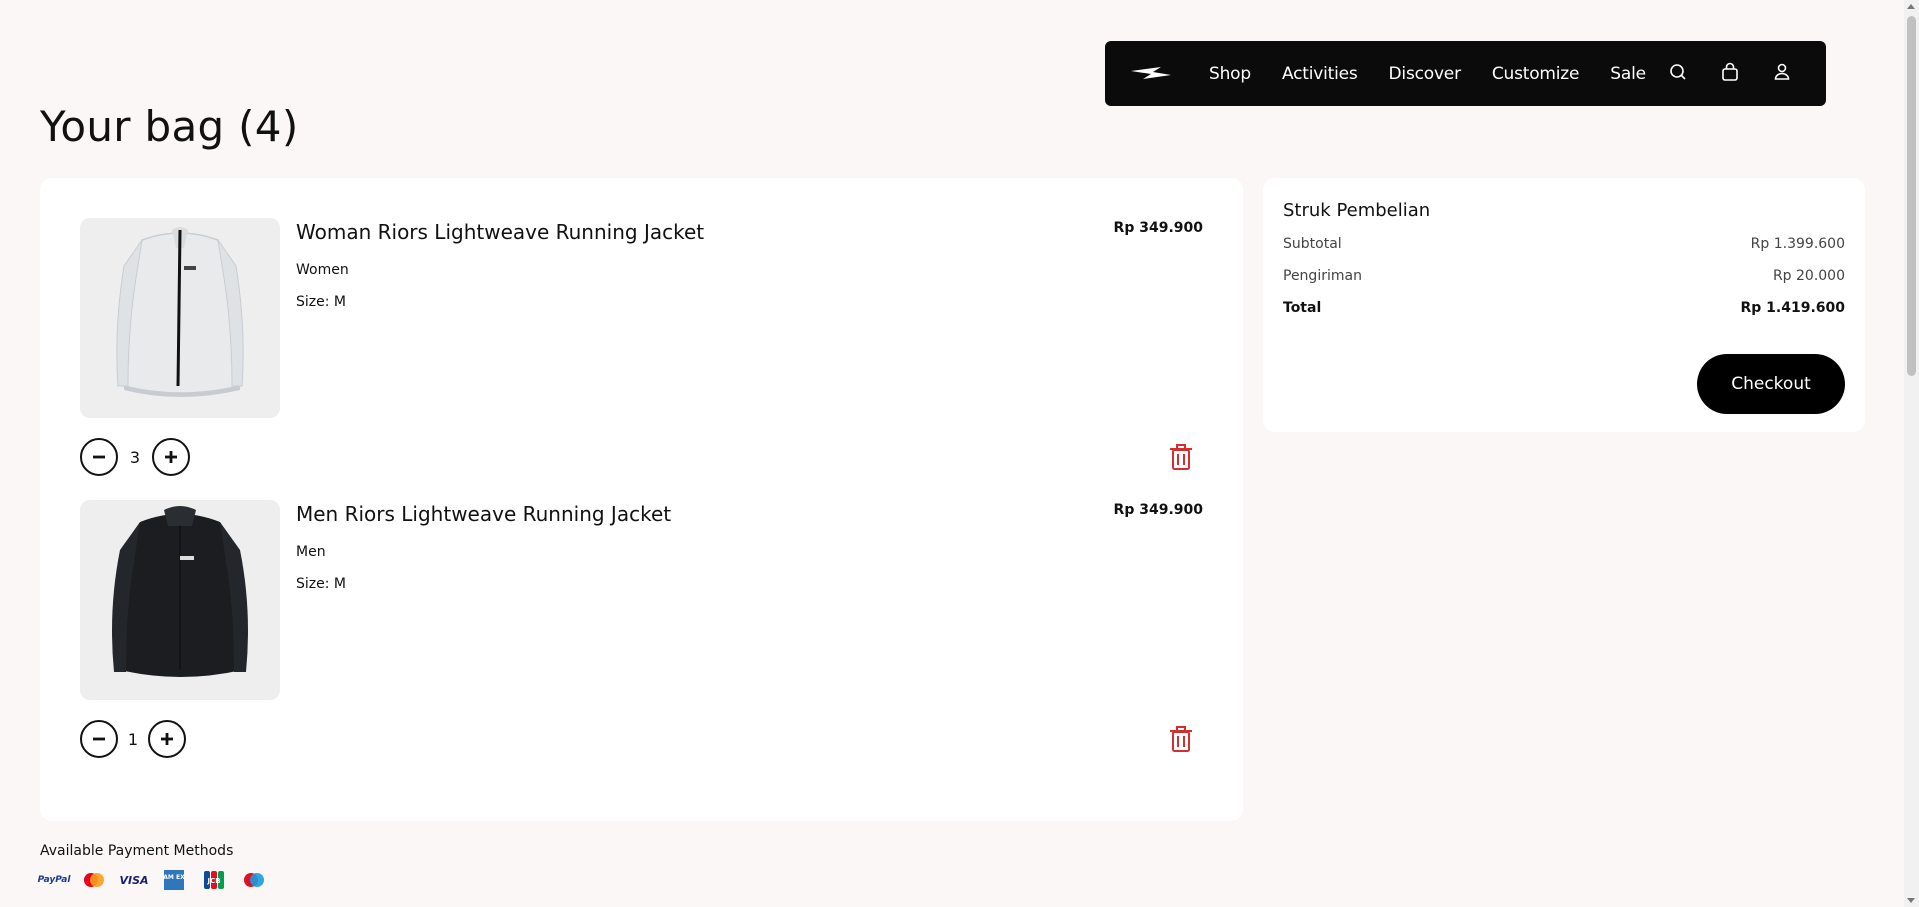  What do you see at coordinates (1911, 196) in the screenshot?
I see `scrollbar-thumb` at bounding box center [1911, 196].